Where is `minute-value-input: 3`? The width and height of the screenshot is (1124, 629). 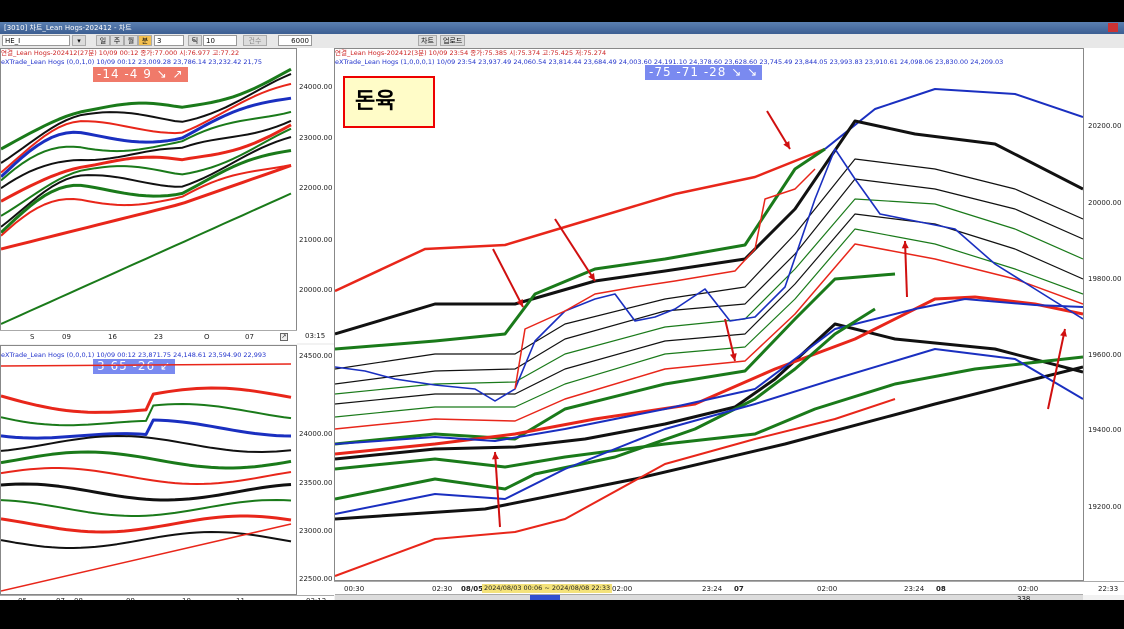 minute-value-input: 3 is located at coordinates (169, 40).